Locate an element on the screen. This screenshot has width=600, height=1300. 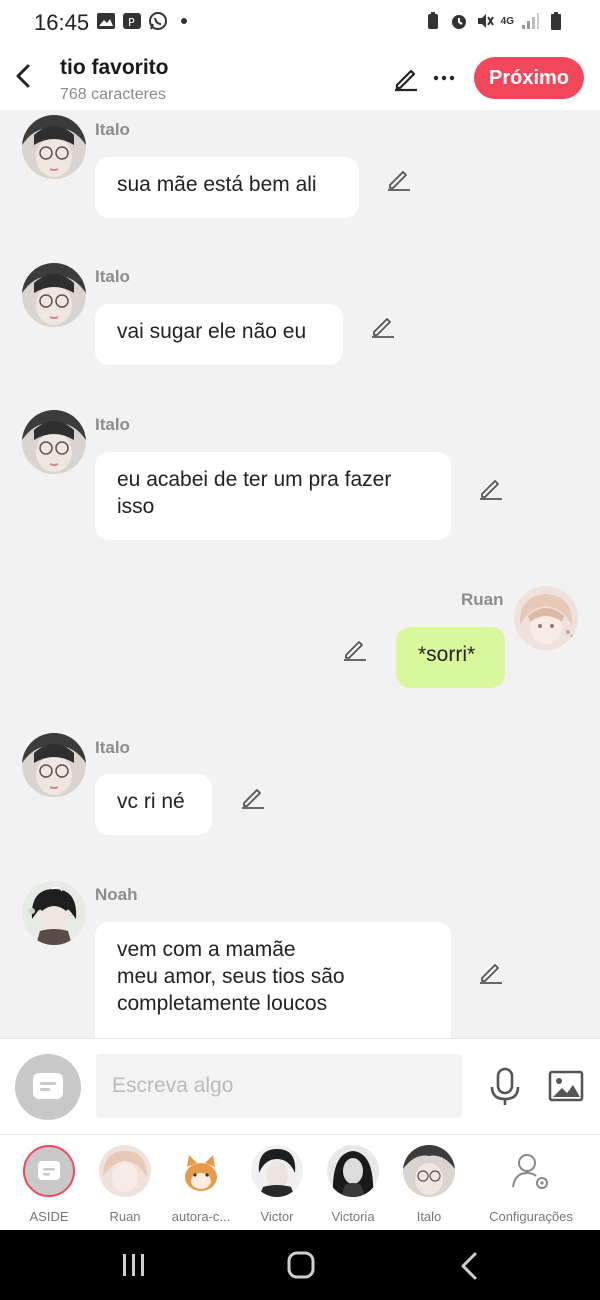
character-victoria: Victoria is located at coordinates (353, 1184).